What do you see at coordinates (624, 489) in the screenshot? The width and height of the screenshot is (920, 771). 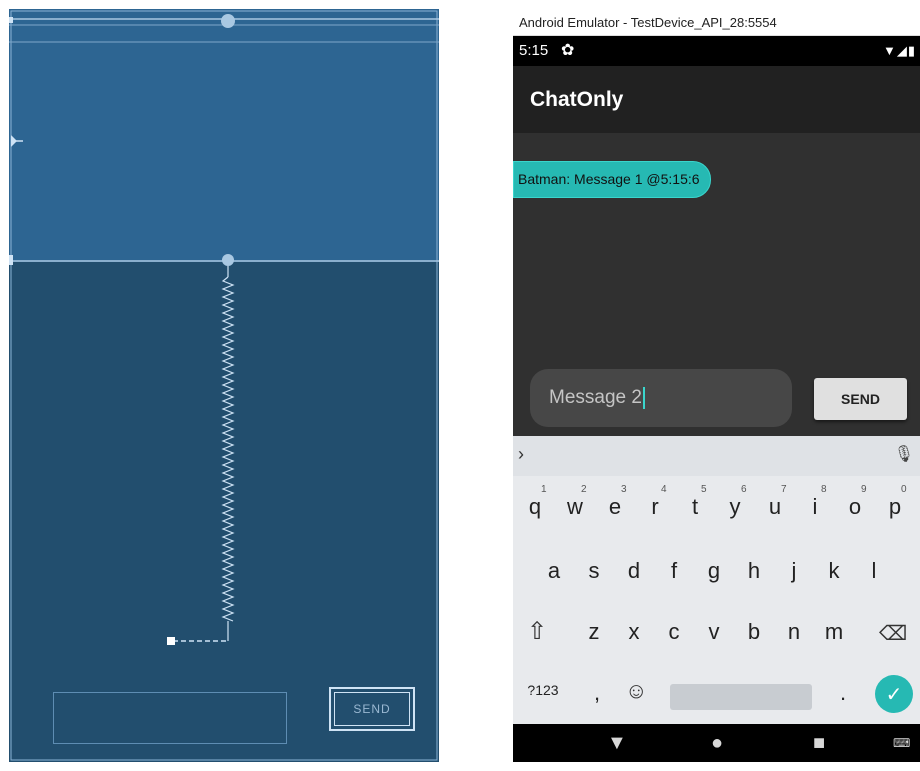 I see `key-e-hint: 3` at bounding box center [624, 489].